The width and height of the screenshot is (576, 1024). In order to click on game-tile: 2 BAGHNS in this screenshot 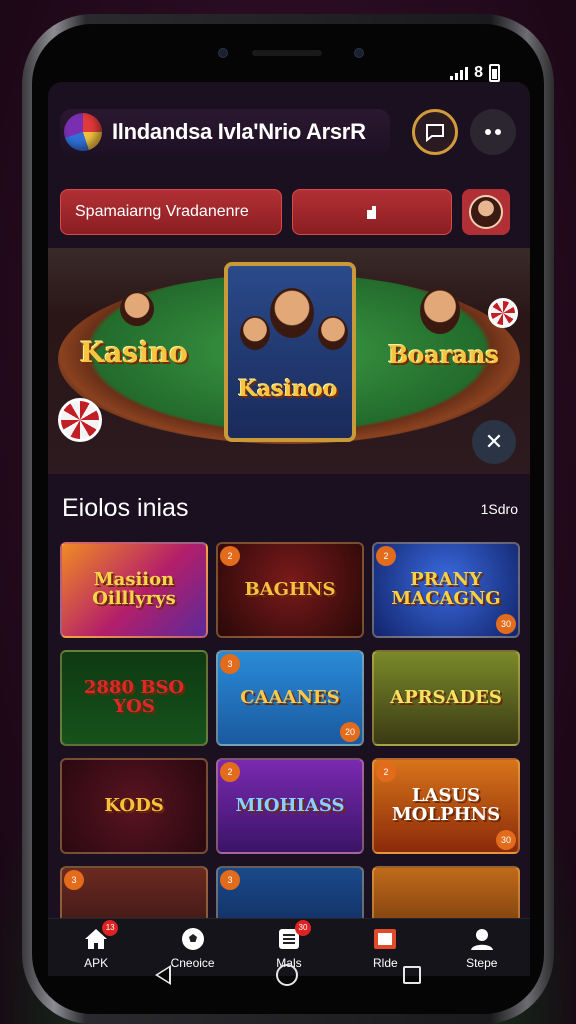, I will do `click(290, 590)`.